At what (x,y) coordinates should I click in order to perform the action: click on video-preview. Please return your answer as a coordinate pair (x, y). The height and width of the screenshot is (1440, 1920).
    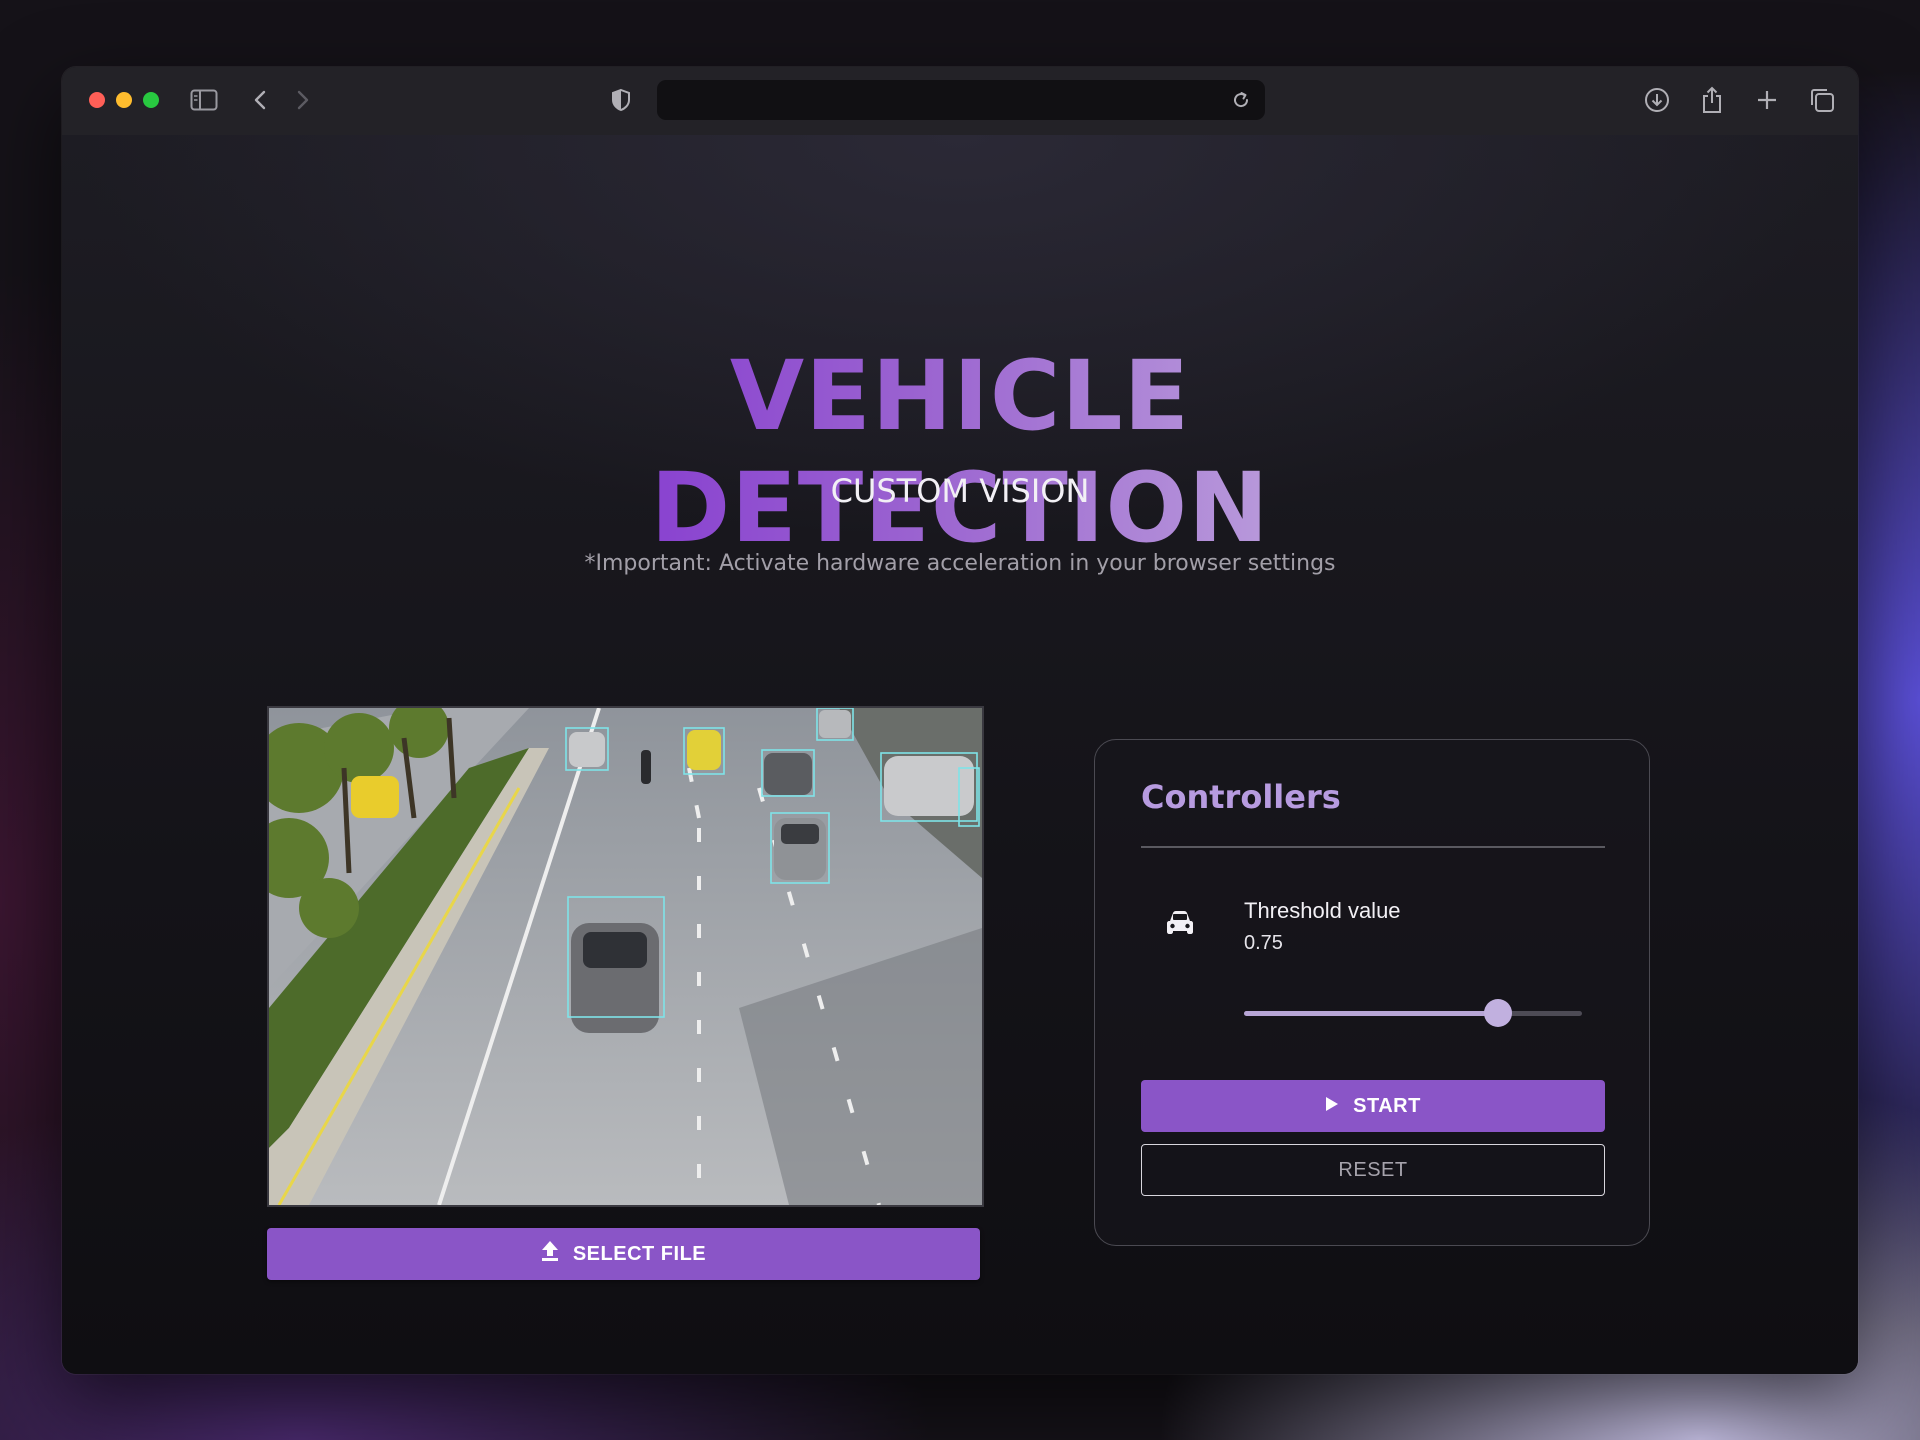
    Looking at the image, I should click on (625, 956).